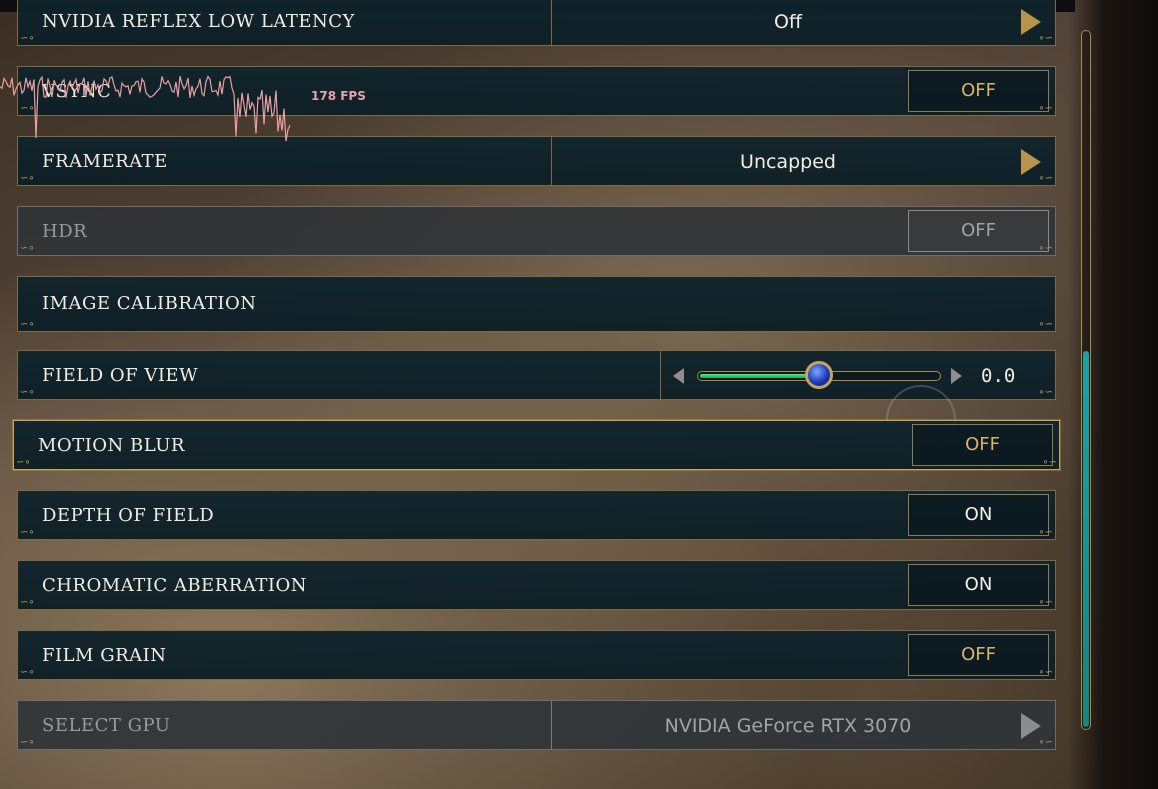 The width and height of the screenshot is (1158, 789). I want to click on setting-value: NVIDIA GeForce RTX 3070, so click(788, 726).